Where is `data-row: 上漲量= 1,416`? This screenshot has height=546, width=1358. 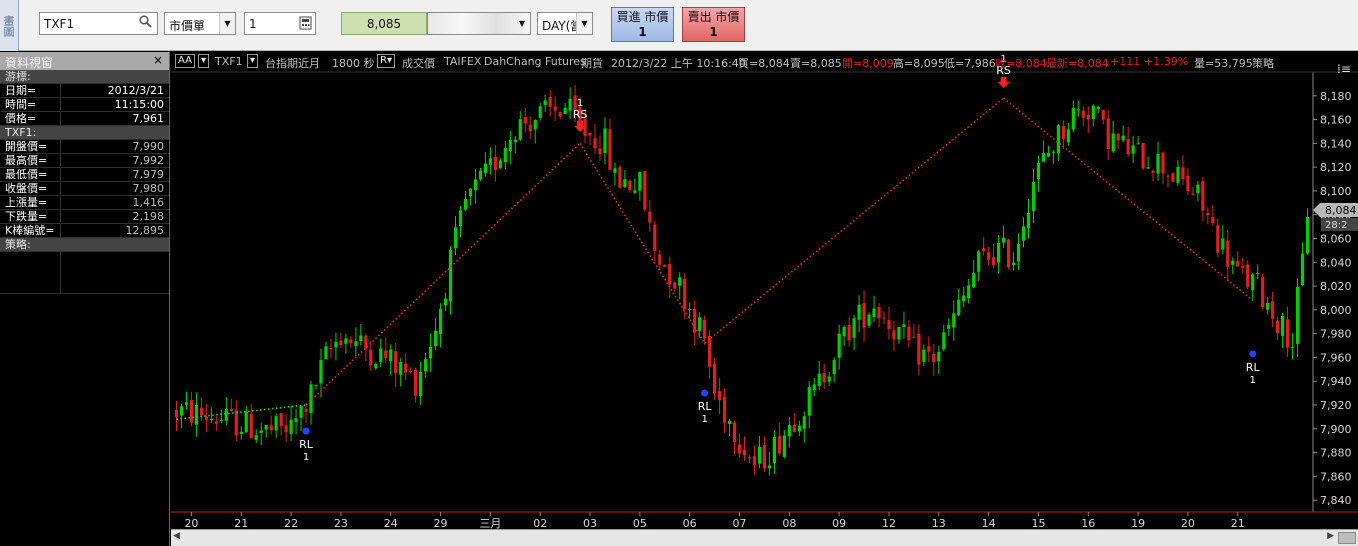 data-row: 上漲量= 1,416 is located at coordinates (84, 203).